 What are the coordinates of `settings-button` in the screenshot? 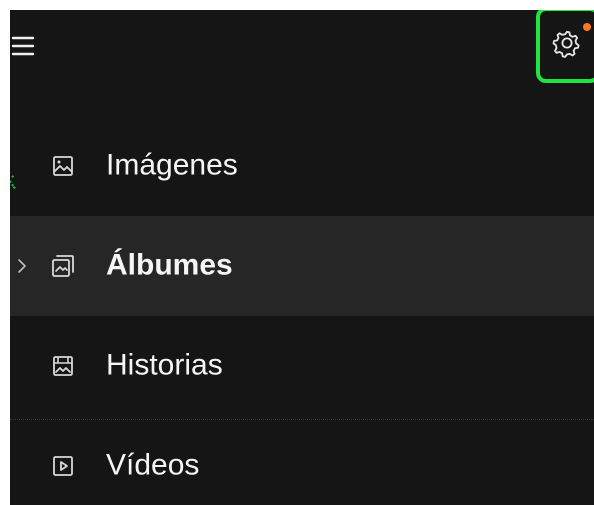 It's located at (567, 43).